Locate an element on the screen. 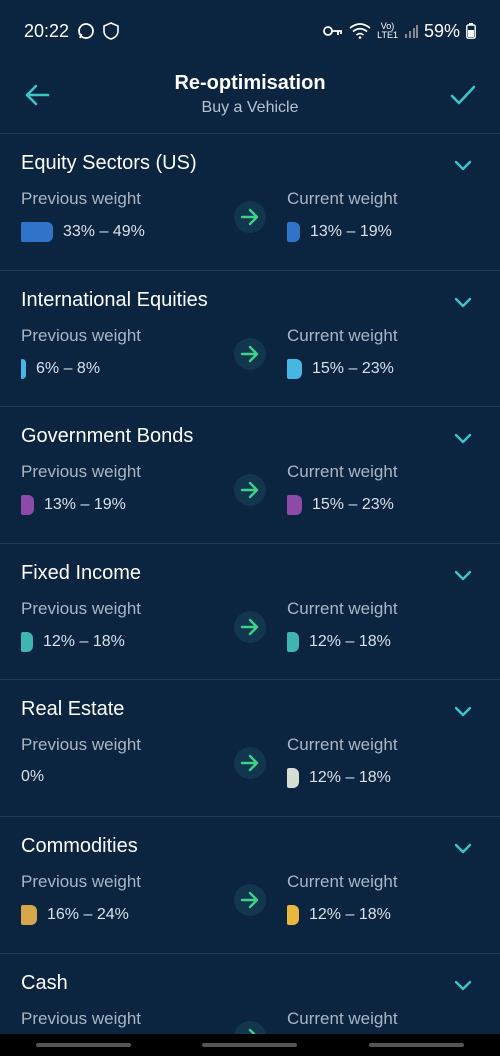  row-title: Commodities is located at coordinates (79, 845).